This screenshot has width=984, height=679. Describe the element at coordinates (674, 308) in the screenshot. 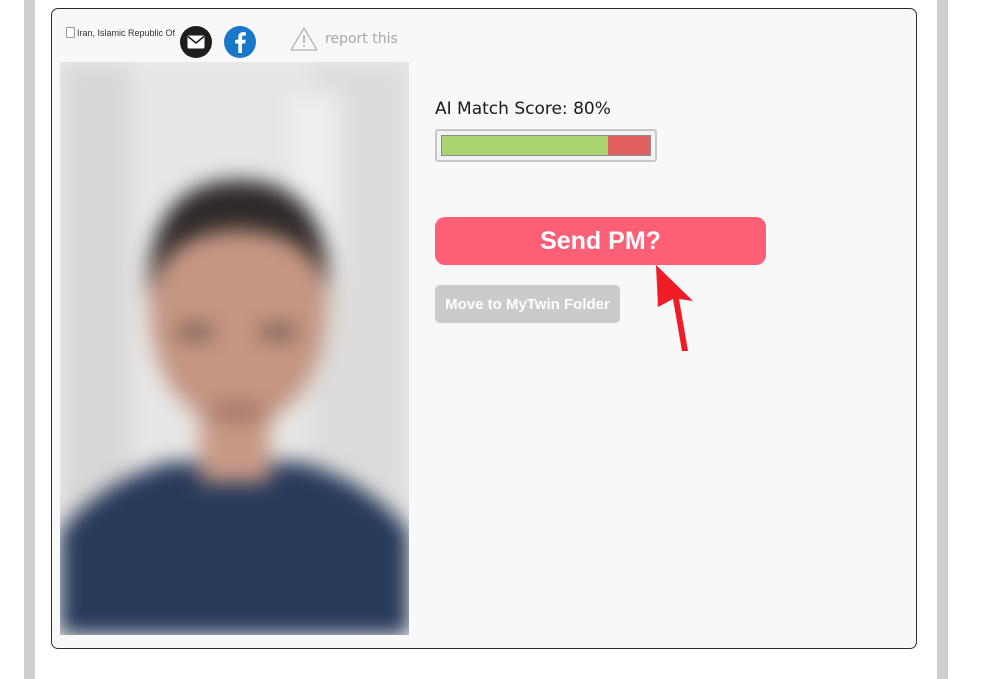

I see `annotation-arrow-icon` at that location.